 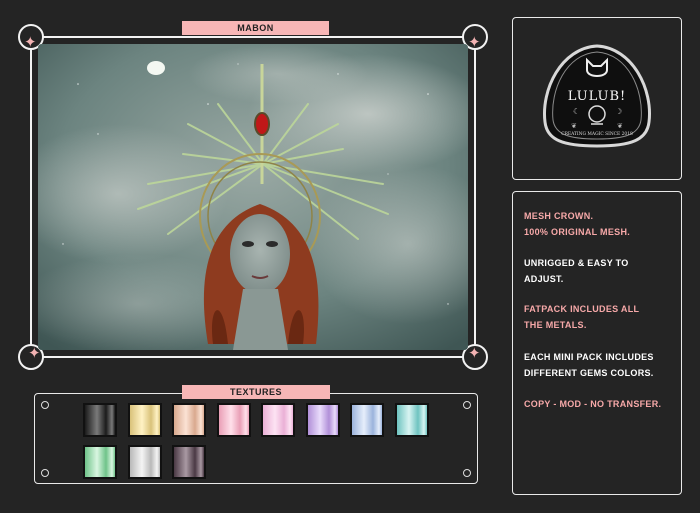 What do you see at coordinates (144, 420) in the screenshot?
I see `texture-swatch-gold` at bounding box center [144, 420].